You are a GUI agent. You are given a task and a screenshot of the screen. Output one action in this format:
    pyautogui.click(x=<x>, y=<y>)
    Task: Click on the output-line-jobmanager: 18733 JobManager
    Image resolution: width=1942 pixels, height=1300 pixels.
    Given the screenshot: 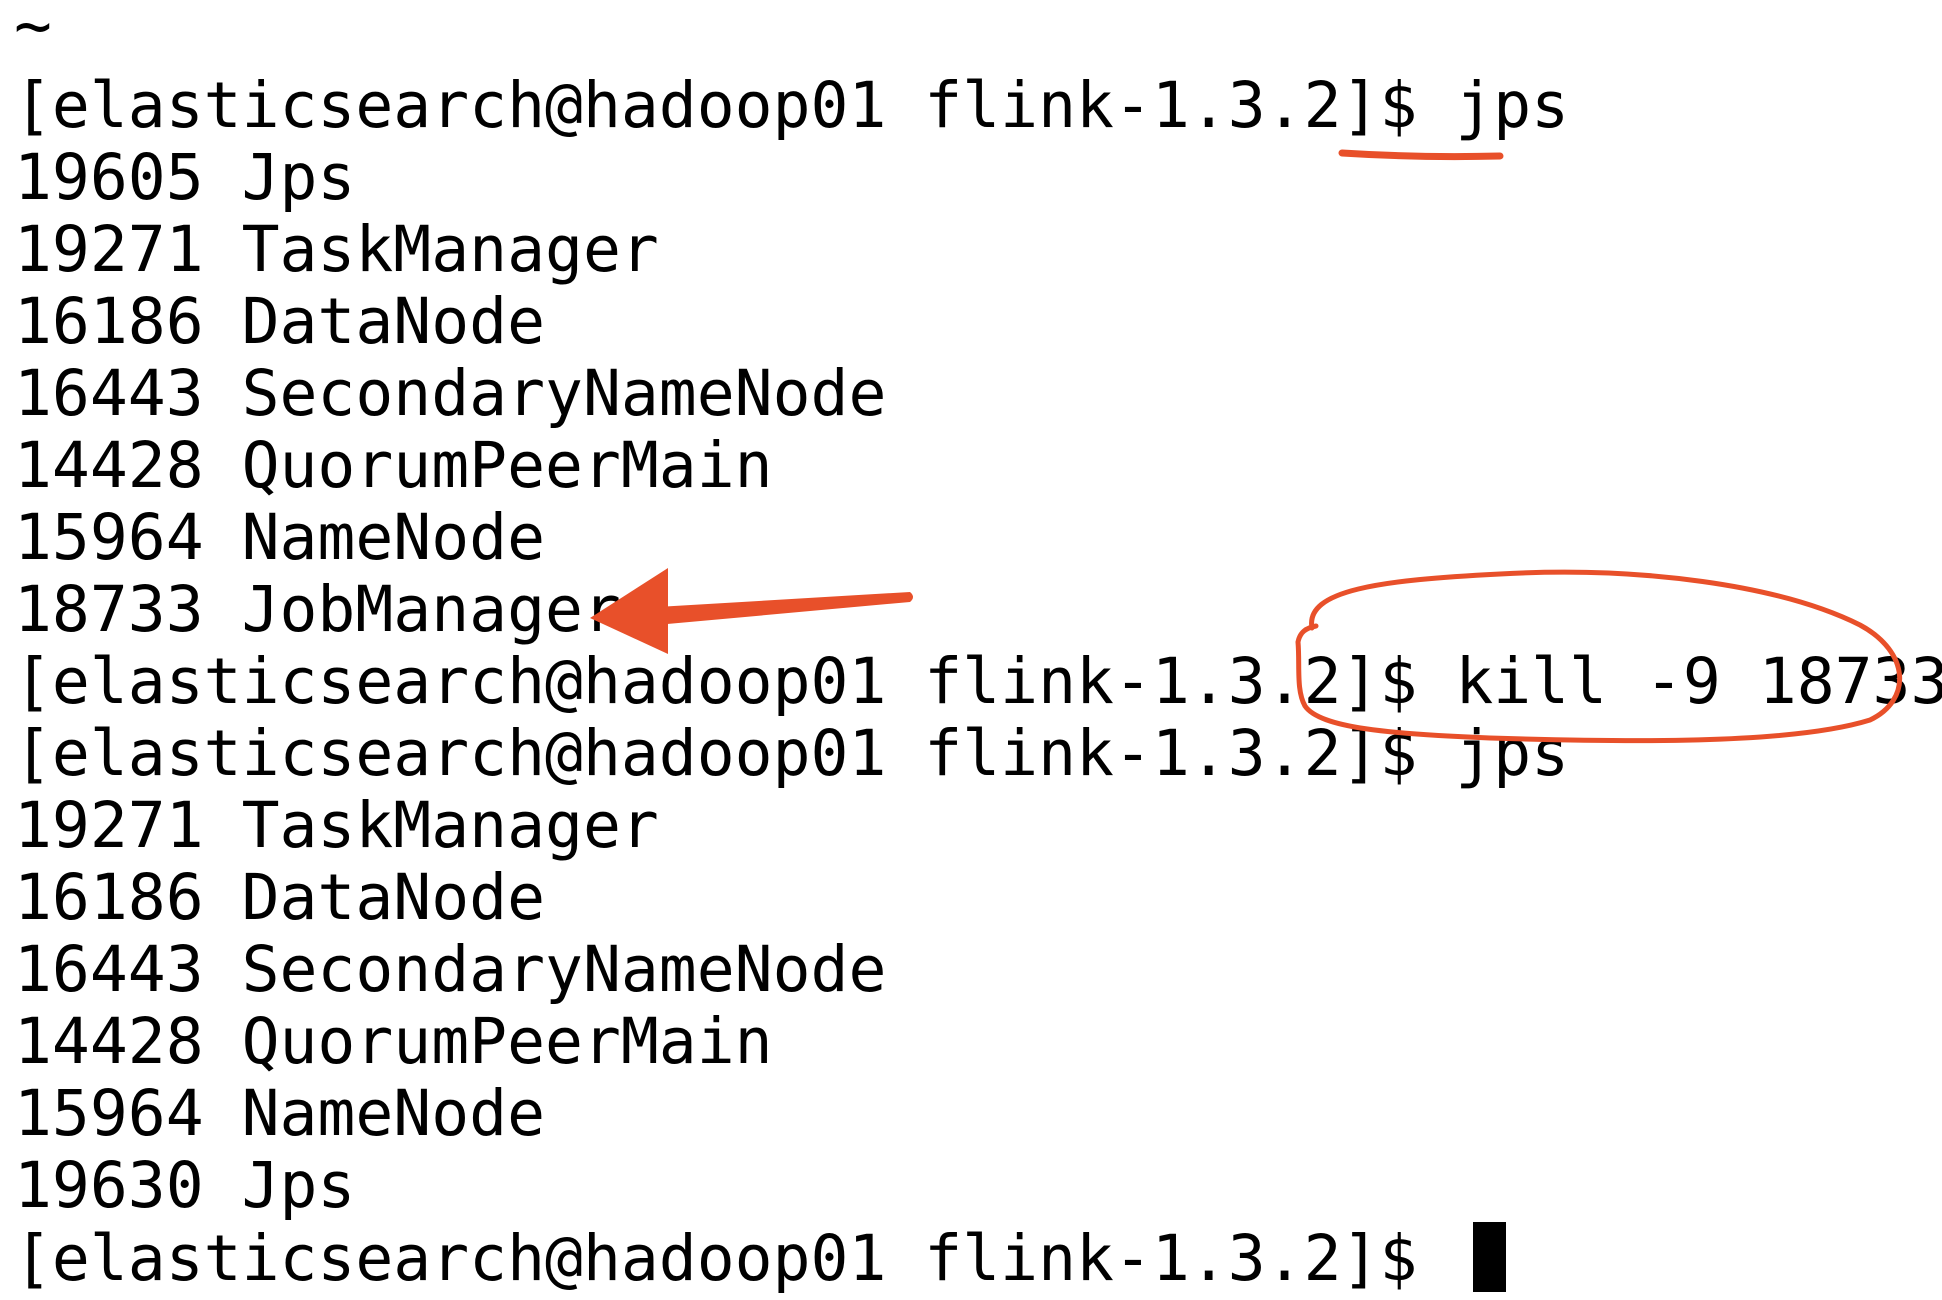 What is the action you would take?
    pyautogui.click(x=317, y=609)
    